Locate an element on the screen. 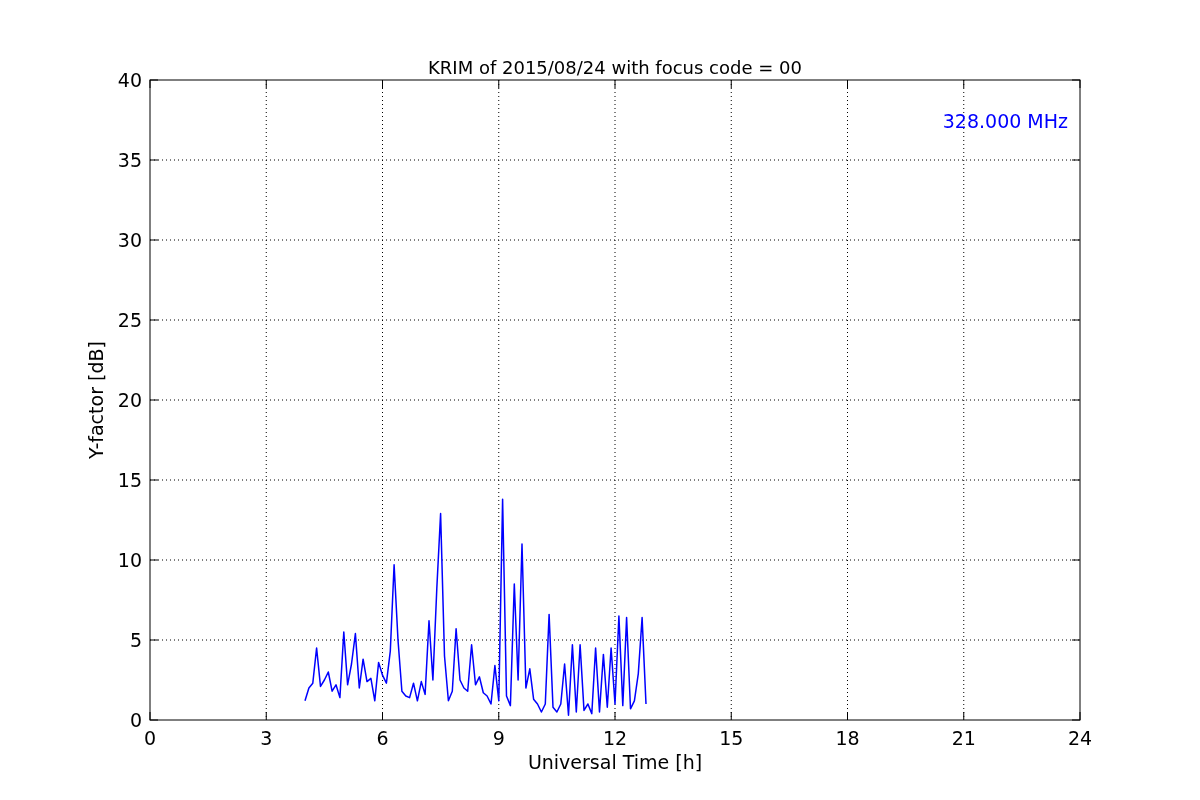  tick-label: 35 is located at coordinates (129, 160).